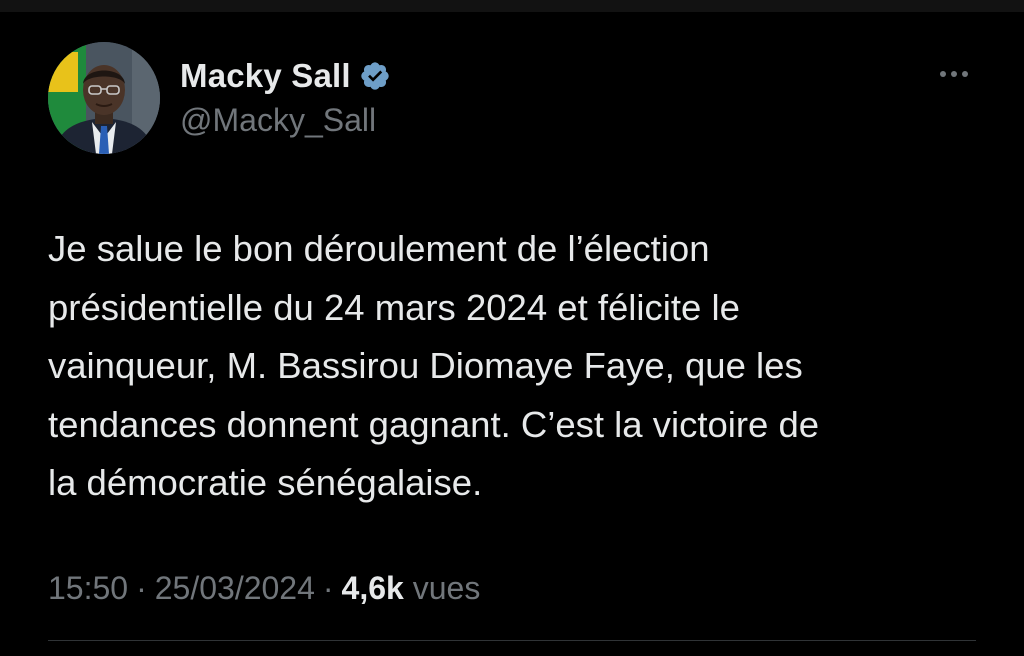 Image resolution: width=1024 pixels, height=656 pixels. Describe the element at coordinates (373, 588) in the screenshot. I see `views-count: 4,6k` at that location.